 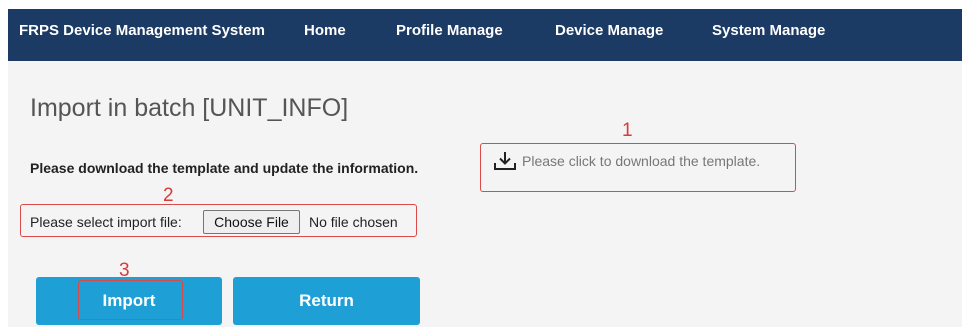 What do you see at coordinates (627, 130) in the screenshot?
I see `annotation-number-1: 1` at bounding box center [627, 130].